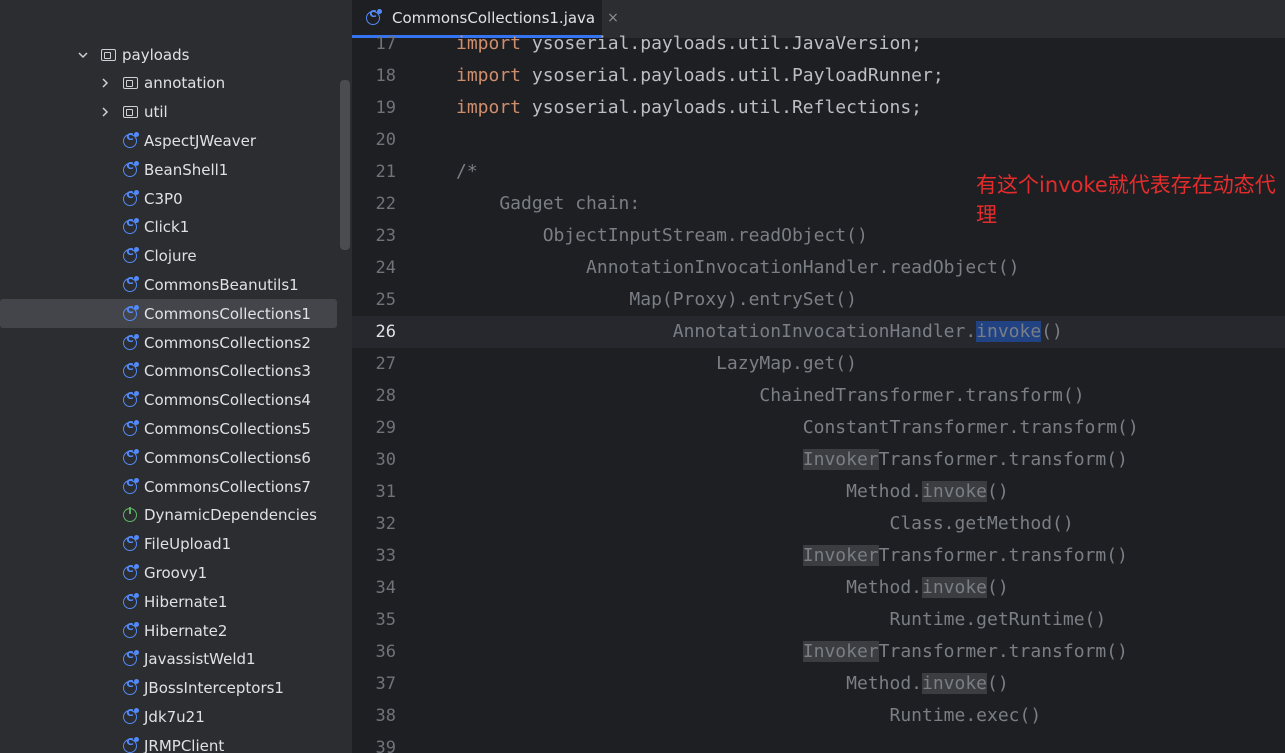 Image resolution: width=1285 pixels, height=753 pixels. Describe the element at coordinates (168, 742) in the screenshot. I see `tree-item-jrmpclient: JRMPClient` at that location.